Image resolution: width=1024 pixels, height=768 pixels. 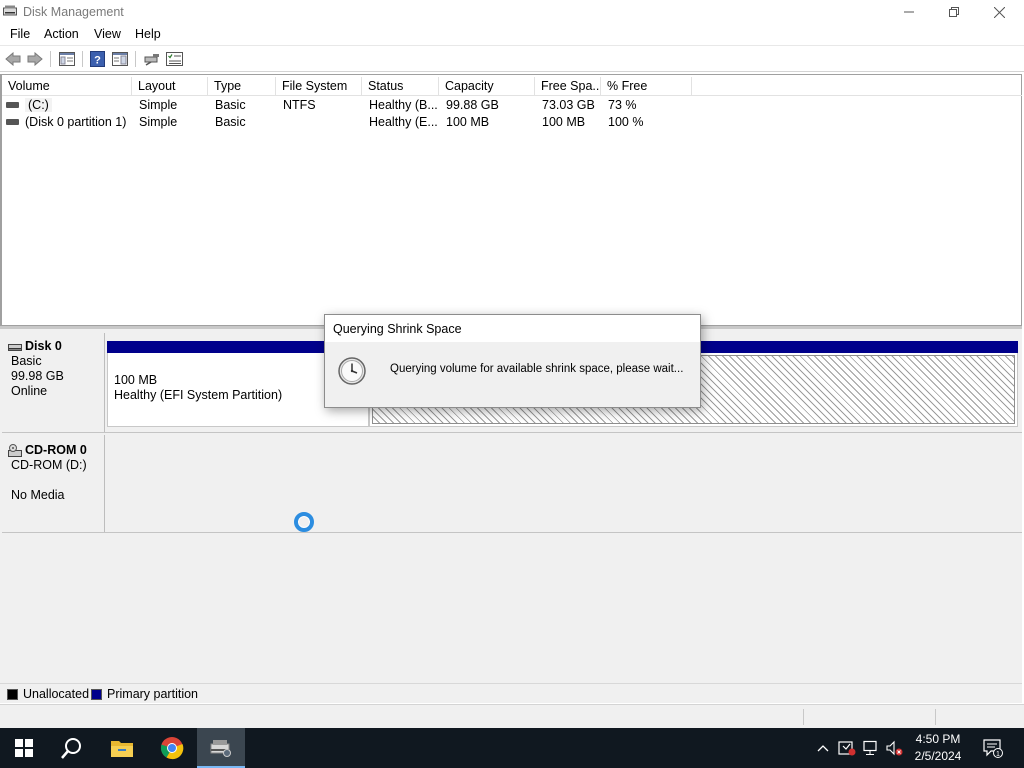 I want to click on windows-start-icon, so click(x=24, y=748).